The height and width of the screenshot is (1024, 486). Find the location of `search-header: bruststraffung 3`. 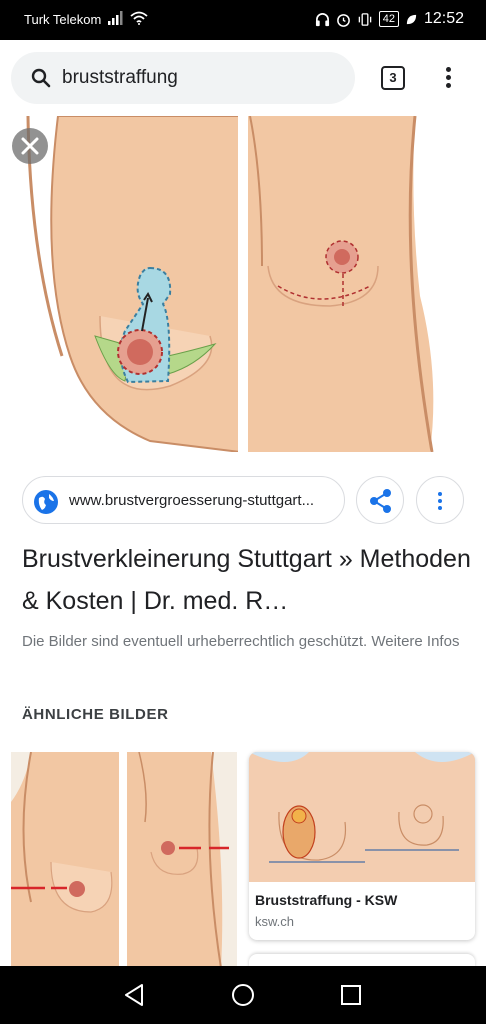

search-header: bruststraffung 3 is located at coordinates (243, 78).